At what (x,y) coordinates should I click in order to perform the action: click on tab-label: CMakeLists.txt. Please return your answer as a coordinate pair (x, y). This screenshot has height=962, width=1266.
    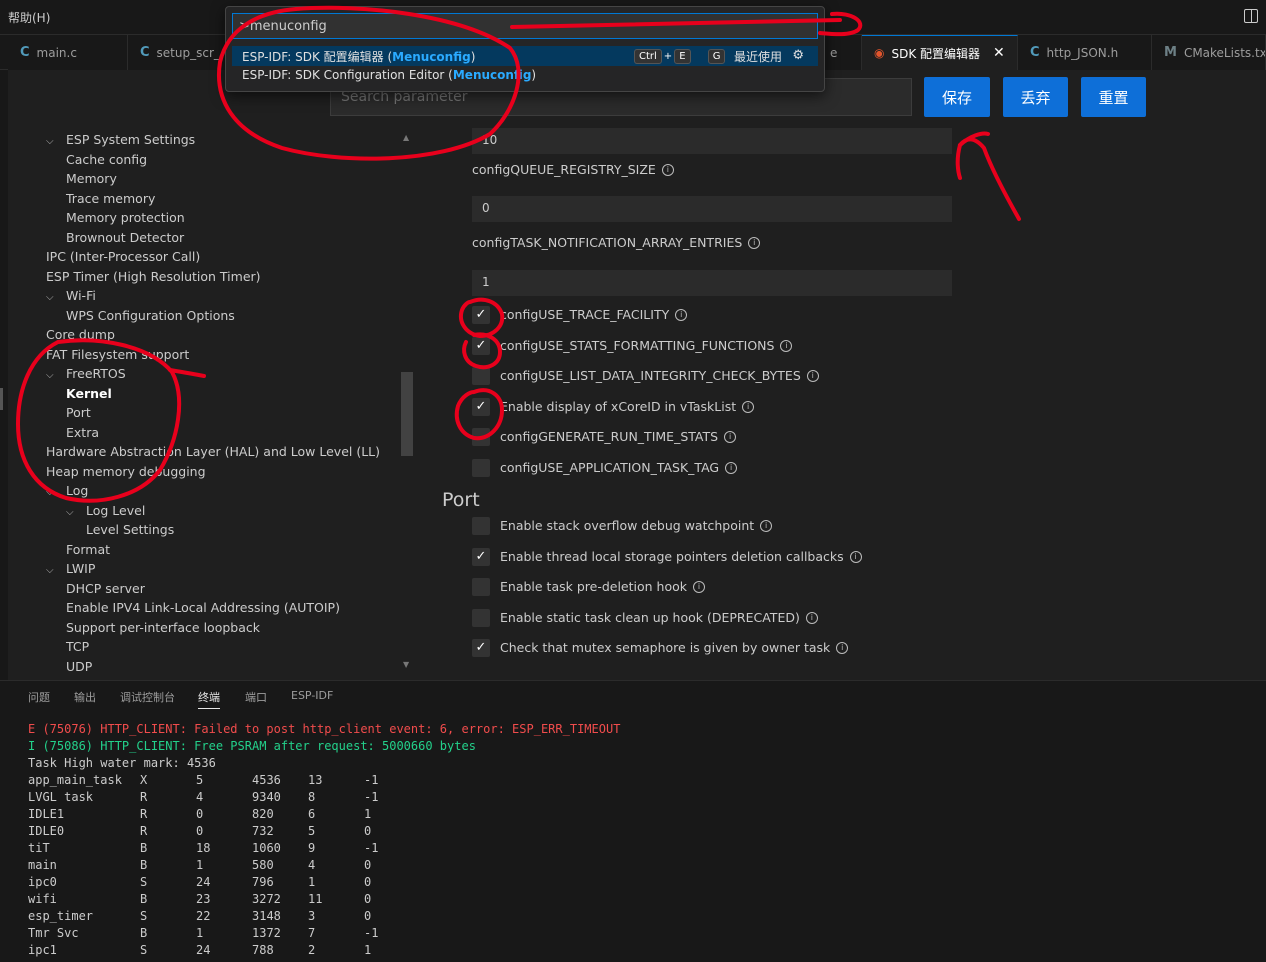
    Looking at the image, I should click on (1224, 52).